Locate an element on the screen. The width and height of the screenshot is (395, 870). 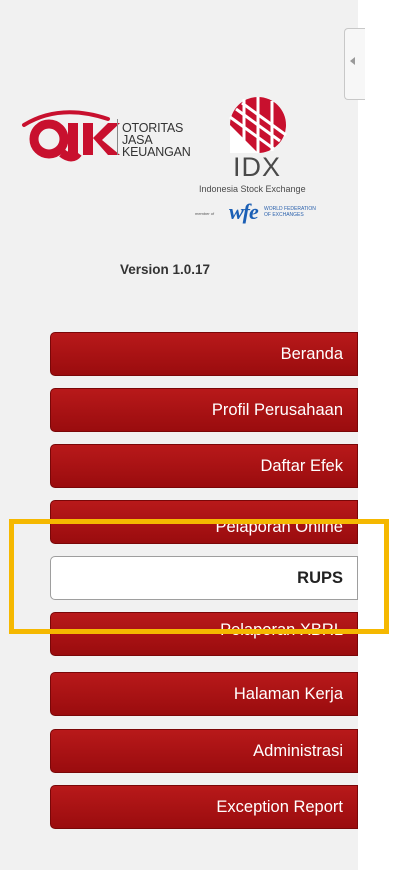
menu-item-label: Exception Report is located at coordinates (279, 806).